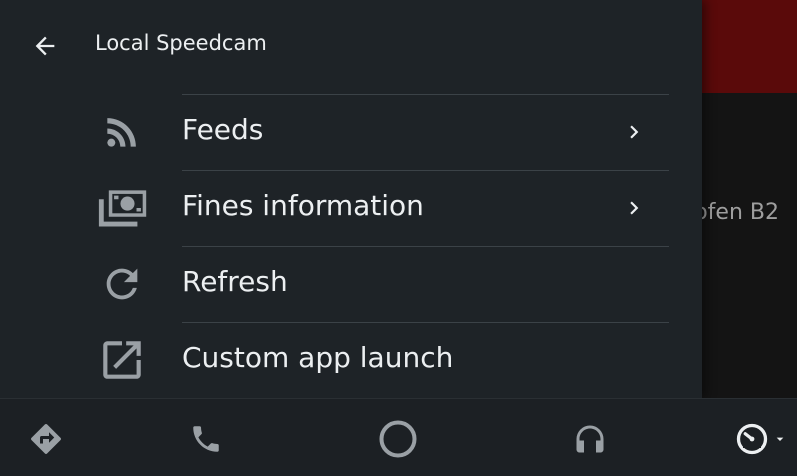  I want to click on phone-icon, so click(206, 439).